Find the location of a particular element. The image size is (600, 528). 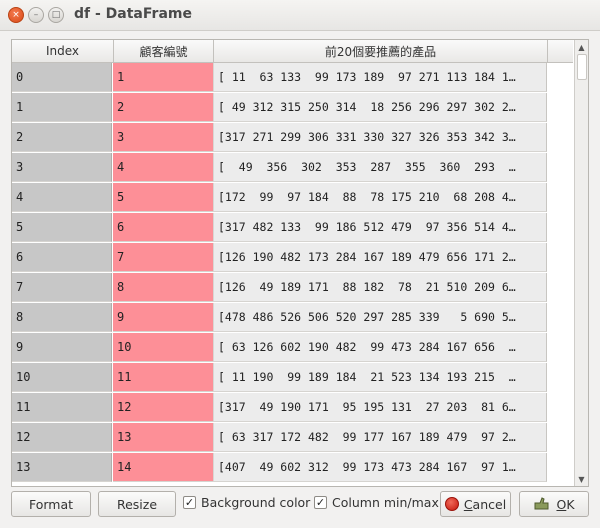

column-header-index: Index is located at coordinates (63, 51).